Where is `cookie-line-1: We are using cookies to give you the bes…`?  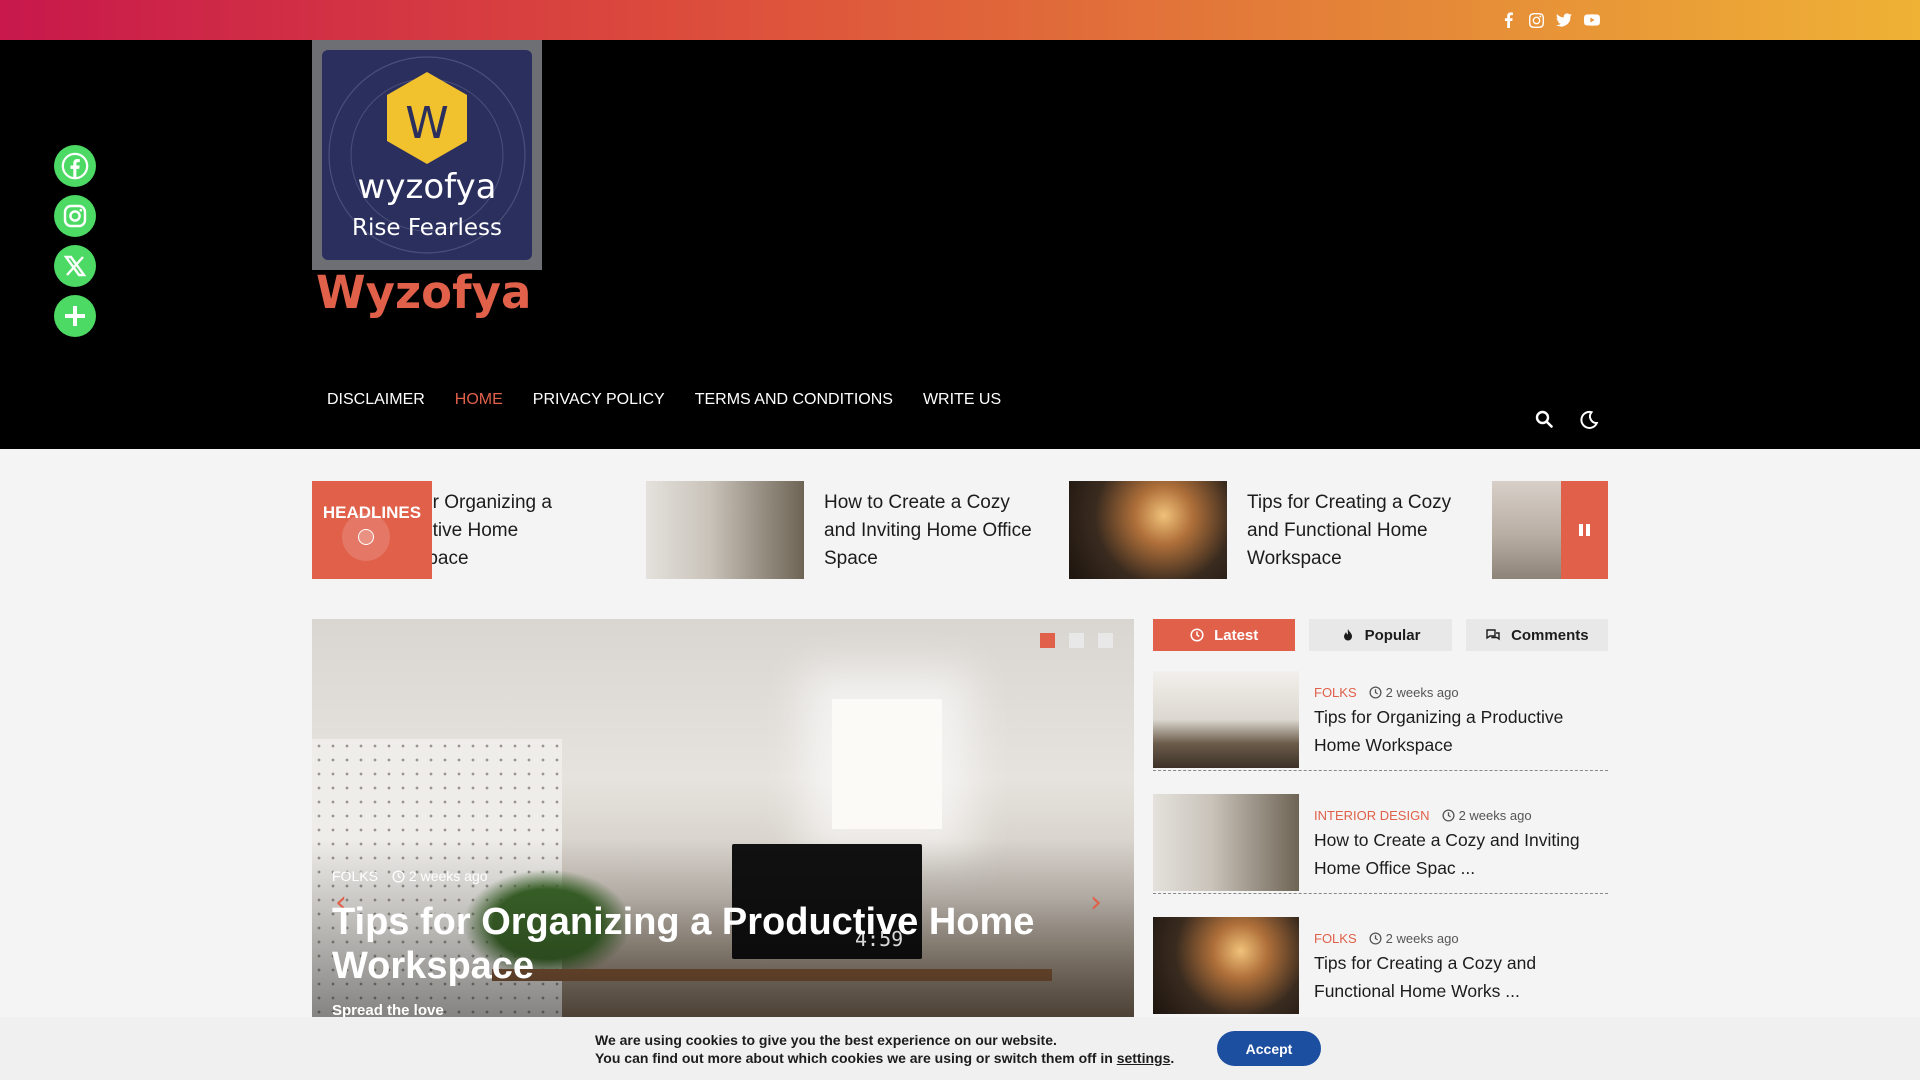 cookie-line-1: We are using cookies to give you the bes… is located at coordinates (826, 1040).